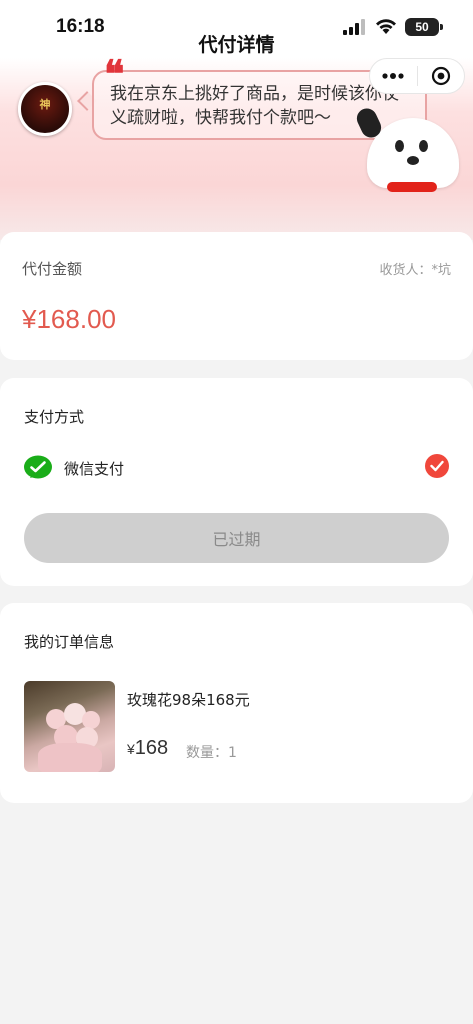  I want to click on expired-button: 已过期, so click(236, 538).